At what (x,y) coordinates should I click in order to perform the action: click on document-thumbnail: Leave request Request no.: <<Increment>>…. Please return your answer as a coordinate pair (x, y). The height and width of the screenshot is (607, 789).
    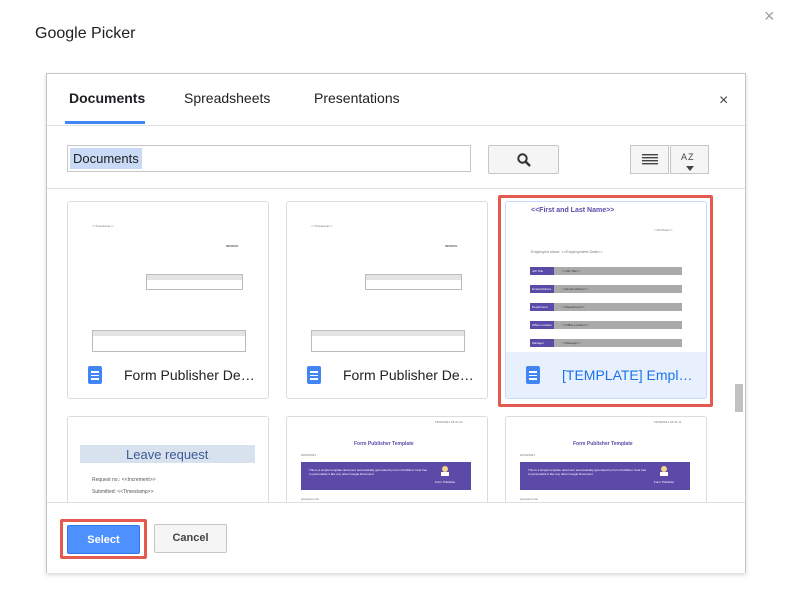
    Looking at the image, I should click on (168, 459).